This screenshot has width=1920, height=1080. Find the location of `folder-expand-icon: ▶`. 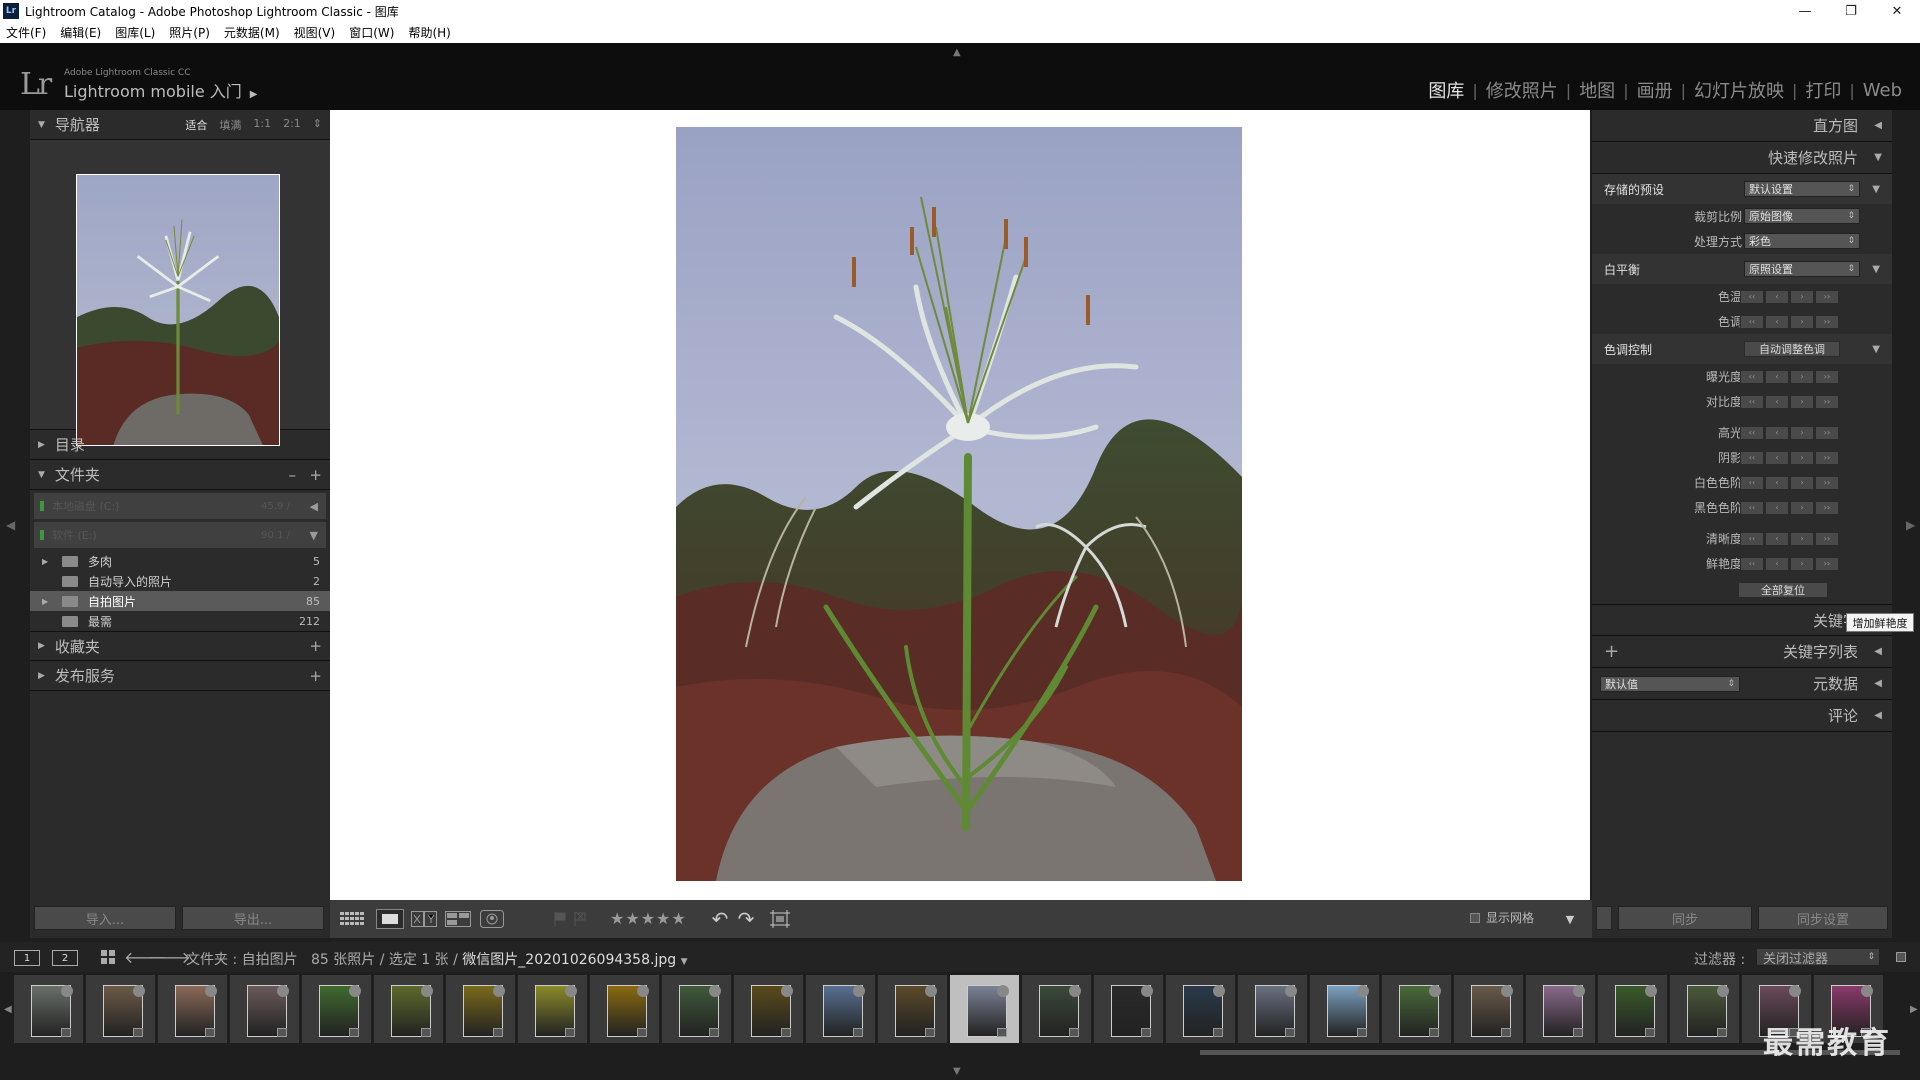

folder-expand-icon: ▶ is located at coordinates (49, 601).